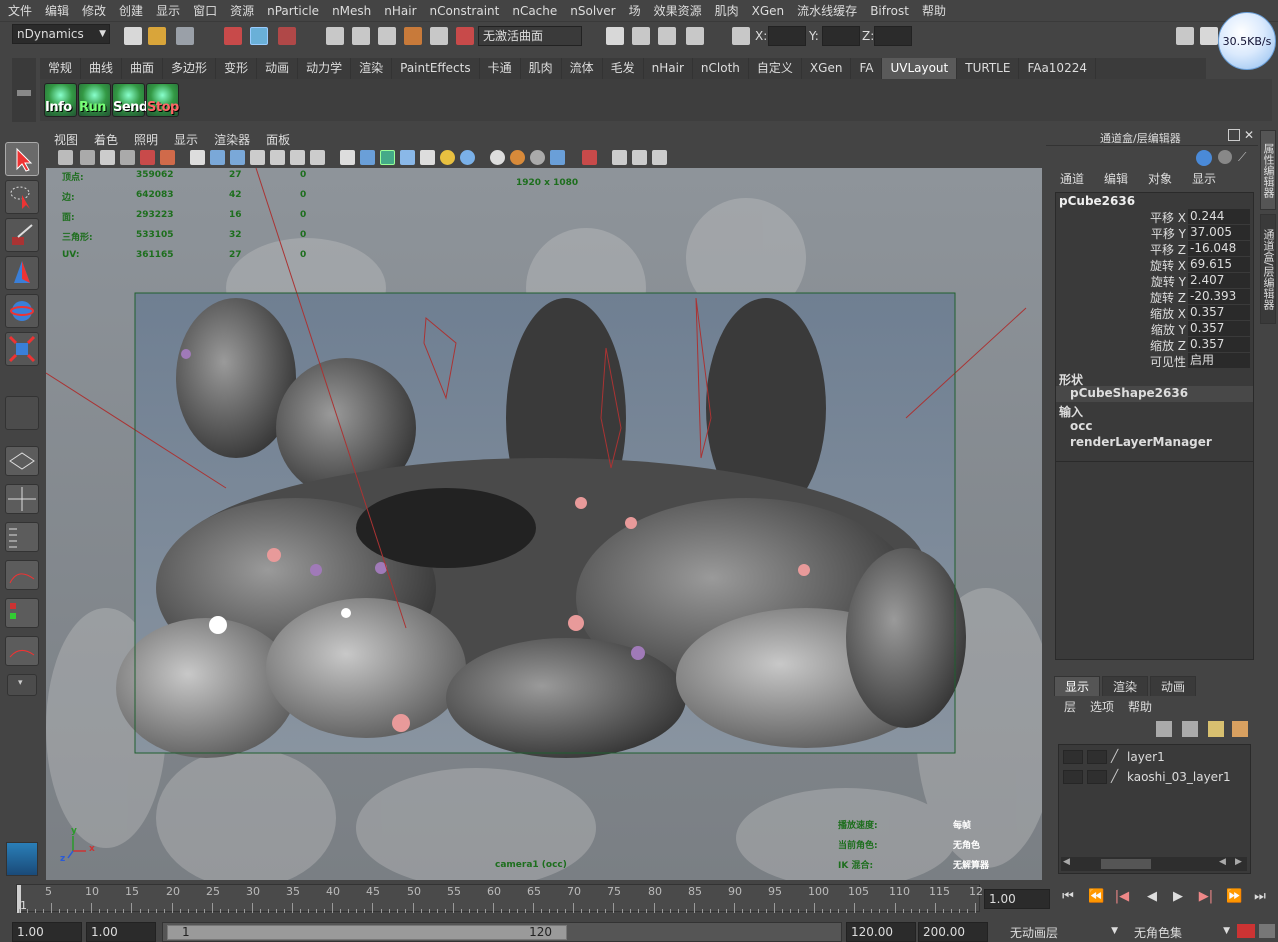  Describe the element at coordinates (827, 68) in the screenshot. I see `shelf-tab-xgen: XGen` at that location.